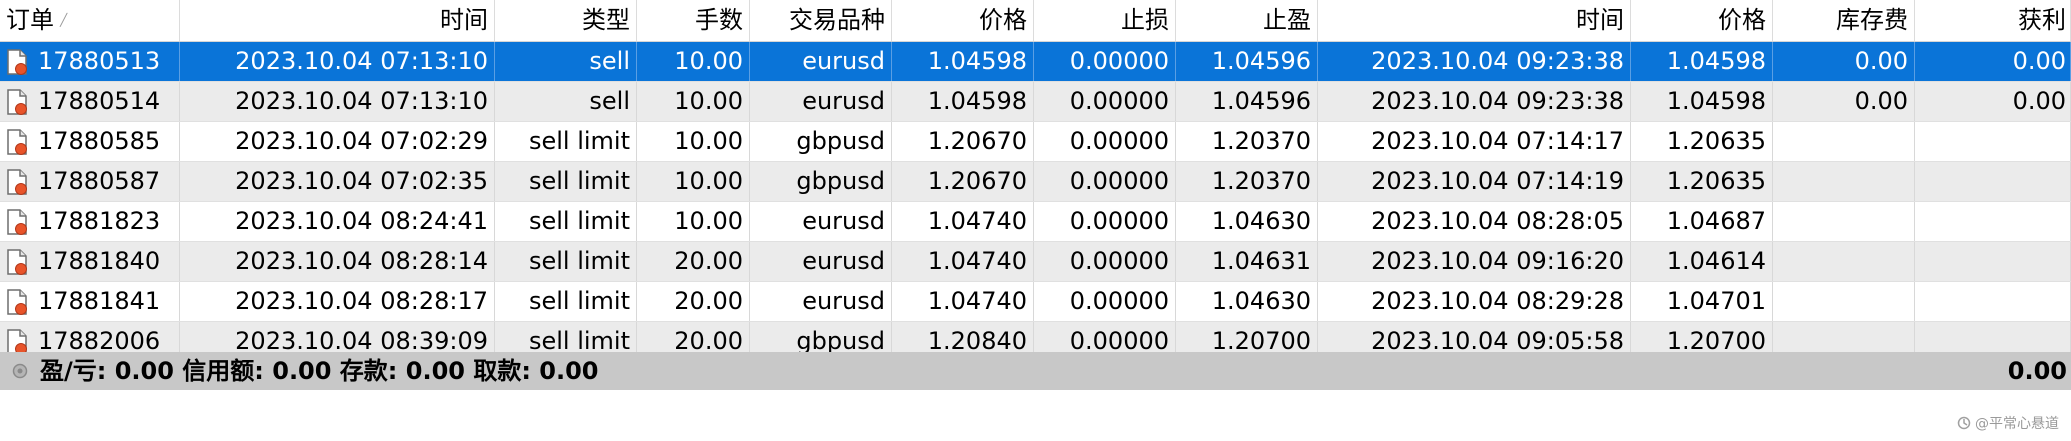 This screenshot has width=2071, height=441. I want to click on column-header-open-time: 时间, so click(337, 20).